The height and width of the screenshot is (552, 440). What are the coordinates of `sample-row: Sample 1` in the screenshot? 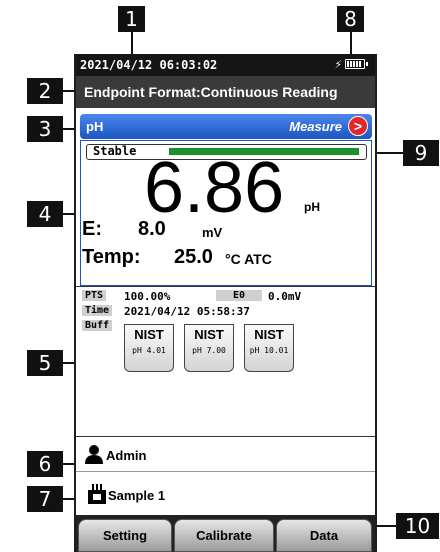 It's located at (225, 493).